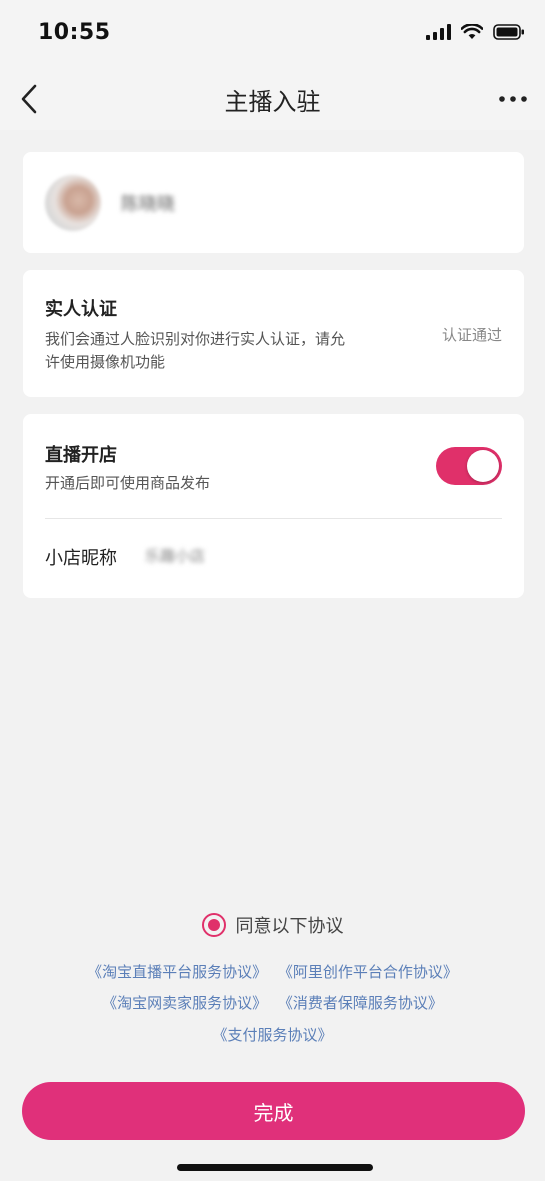 This screenshot has height=1181, width=545. What do you see at coordinates (272, 971) in the screenshot?
I see `agreement-links-row1: 《淘宝直播平台服务协议》 《阿里创作平台合作协议》` at bounding box center [272, 971].